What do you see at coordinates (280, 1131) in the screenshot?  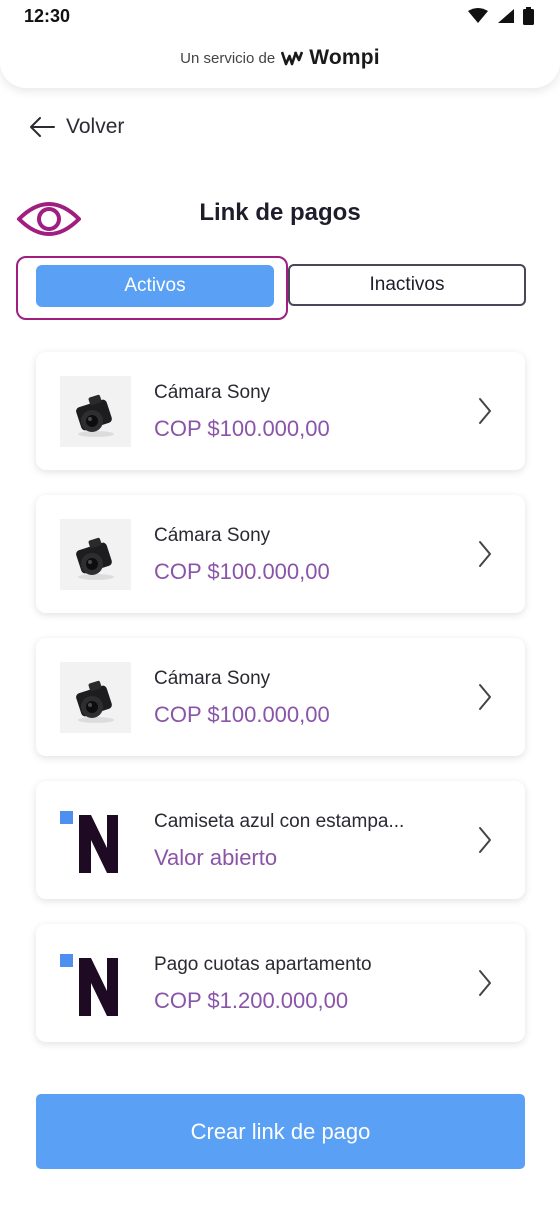 I see `create-payment-link-button: Crear link de pago` at bounding box center [280, 1131].